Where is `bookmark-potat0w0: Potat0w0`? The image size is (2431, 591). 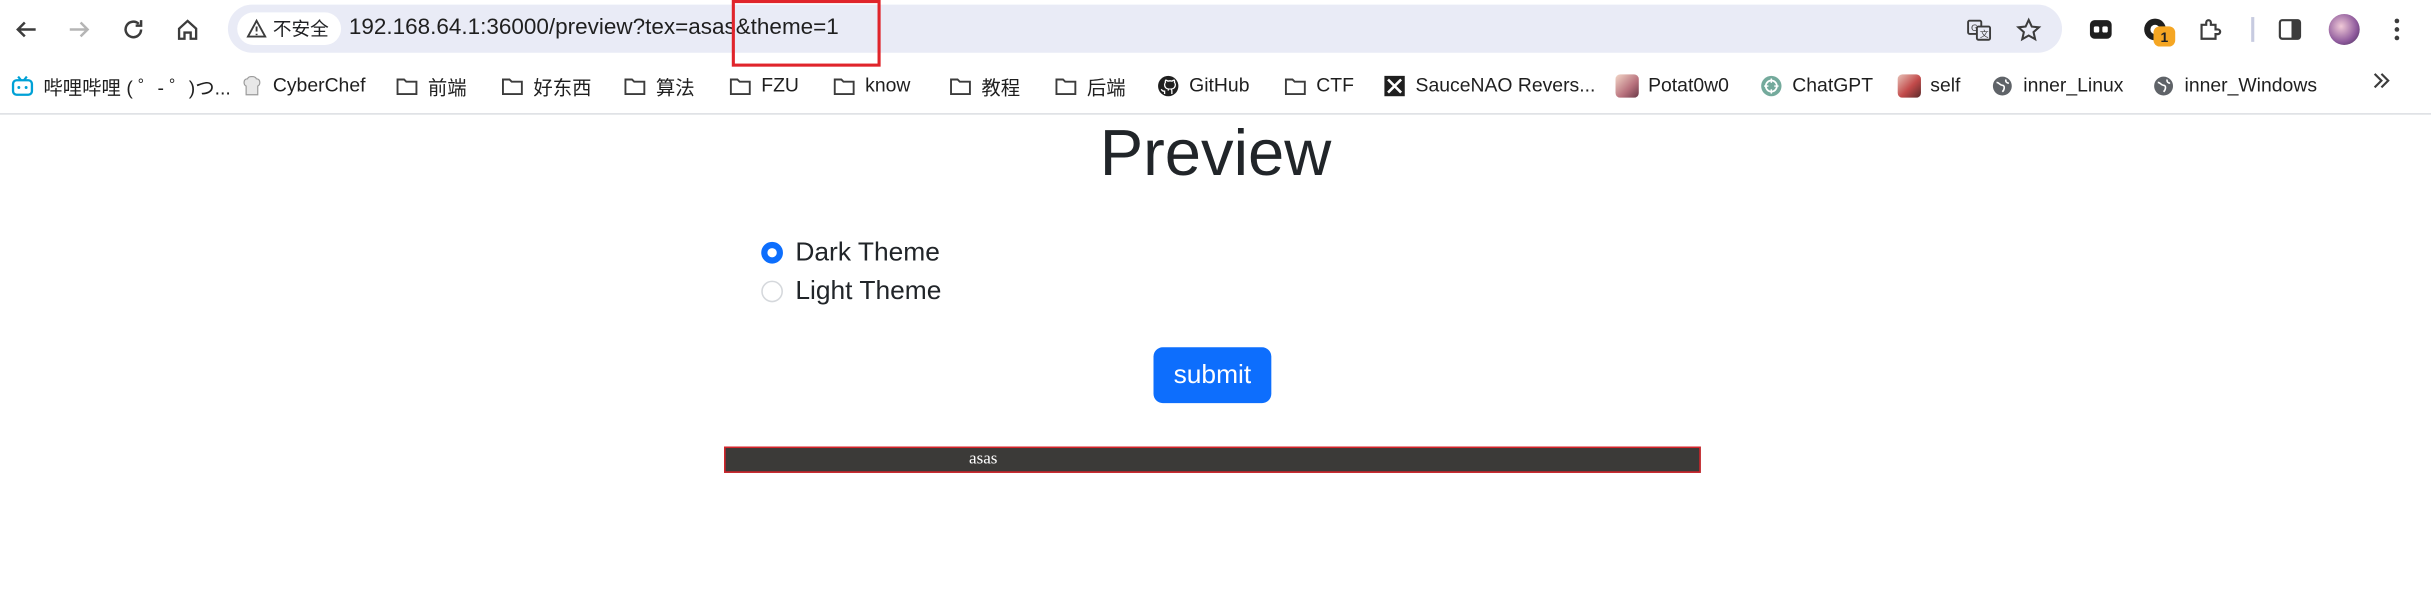 bookmark-potat0w0: Potat0w0 is located at coordinates (1672, 85).